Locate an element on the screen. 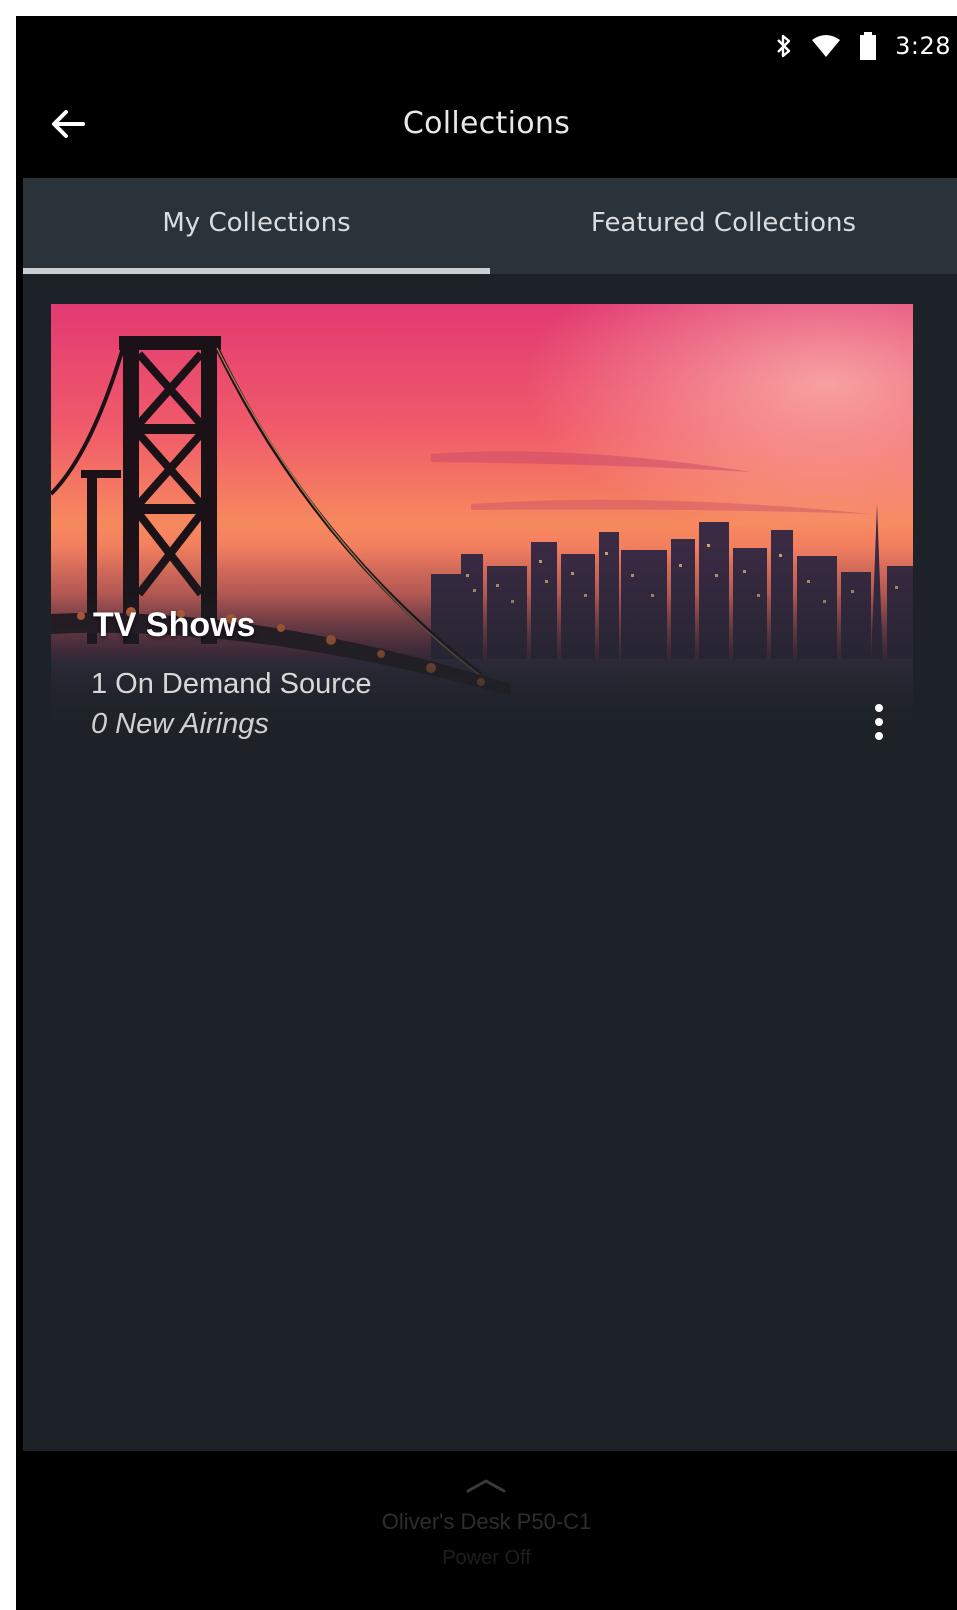 This screenshot has height=1610, width=957. app-bar: Collections is located at coordinates (486, 128).